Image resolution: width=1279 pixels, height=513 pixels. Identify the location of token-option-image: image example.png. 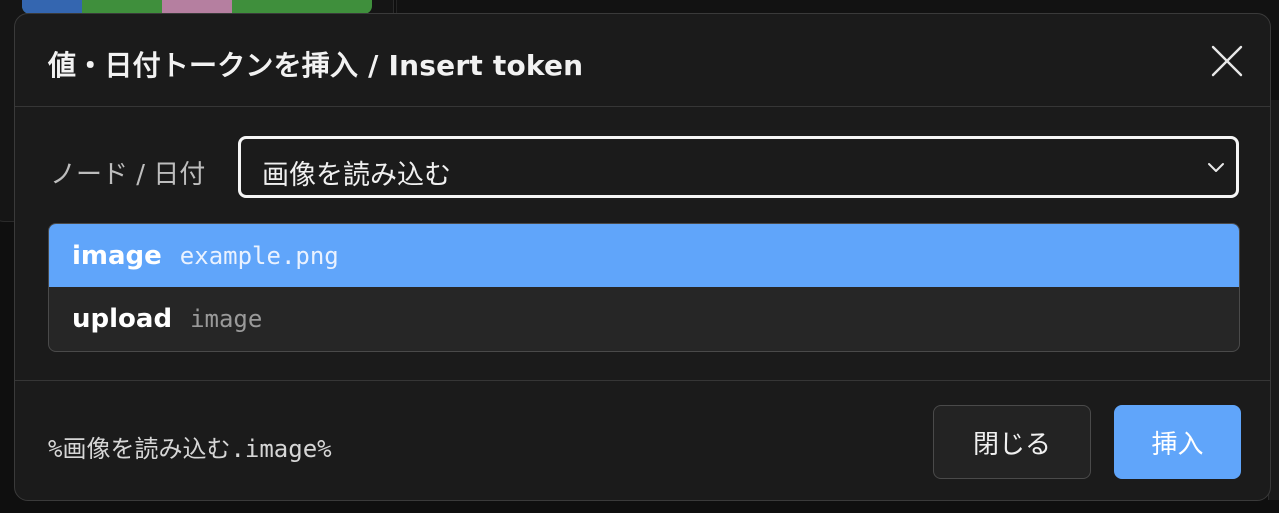
(644, 255).